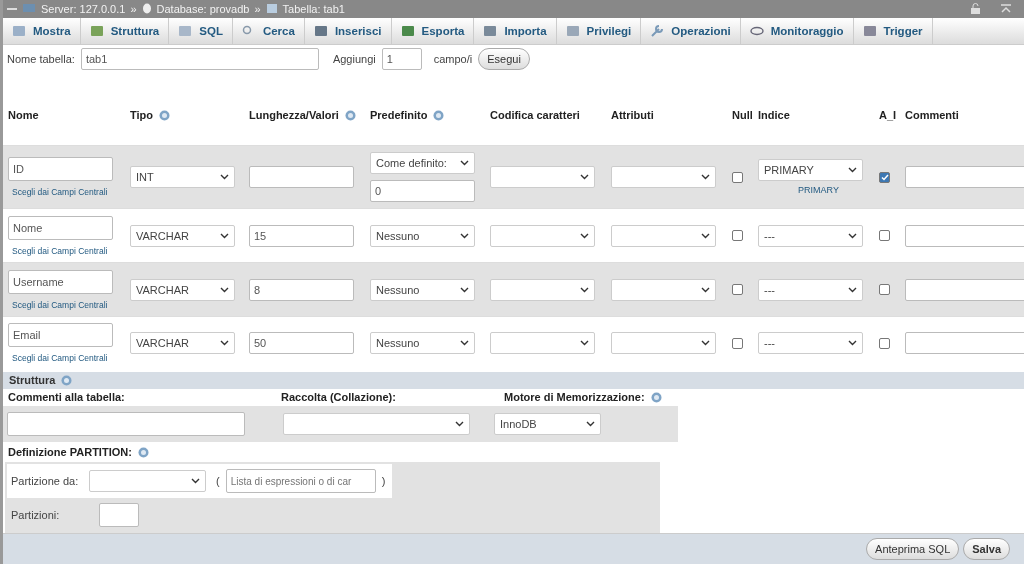 Image resolution: width=1024 pixels, height=564 pixels. Describe the element at coordinates (401, 58) in the screenshot. I see `field-count-field: 1` at that location.